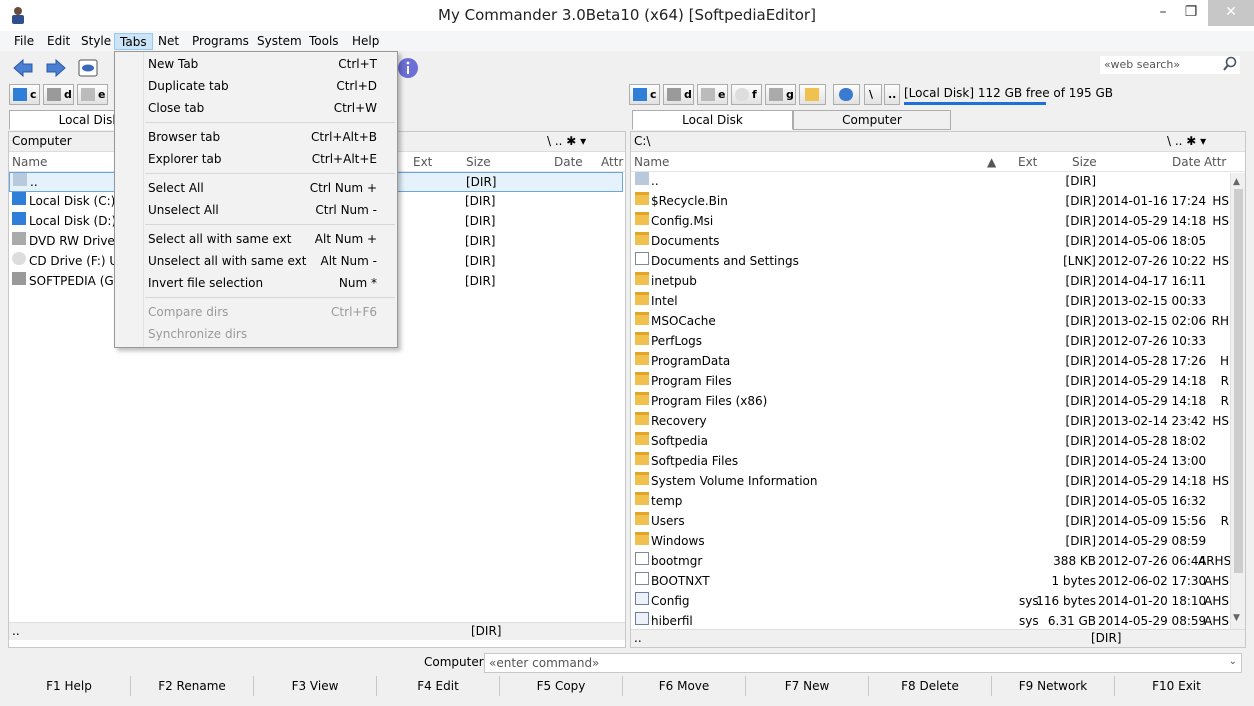 This screenshot has height=706, width=1254. Describe the element at coordinates (168, 41) in the screenshot. I see `menu-net: Net` at that location.